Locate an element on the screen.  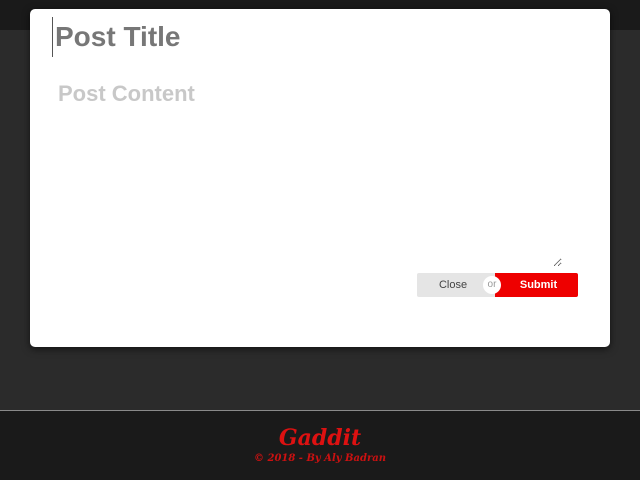
post-title-input is located at coordinates (313, 37).